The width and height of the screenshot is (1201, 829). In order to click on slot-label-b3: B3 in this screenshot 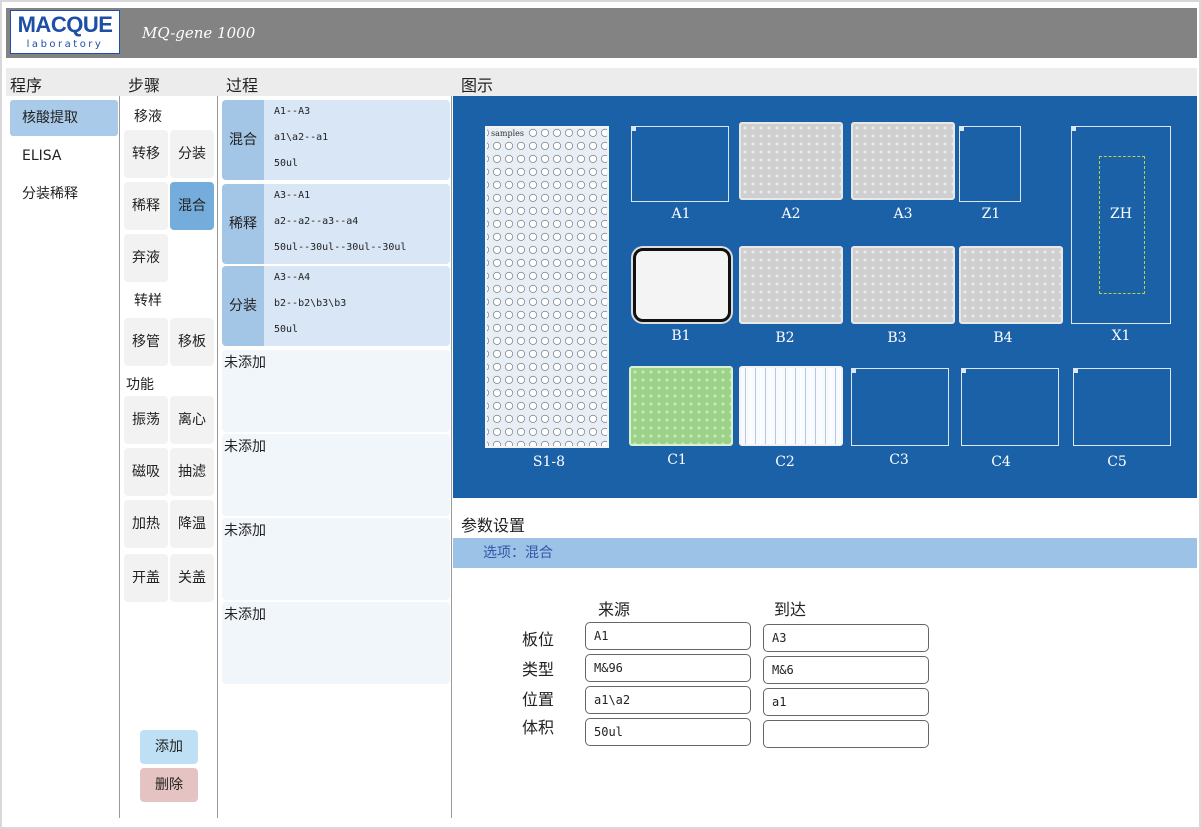, I will do `click(897, 338)`.